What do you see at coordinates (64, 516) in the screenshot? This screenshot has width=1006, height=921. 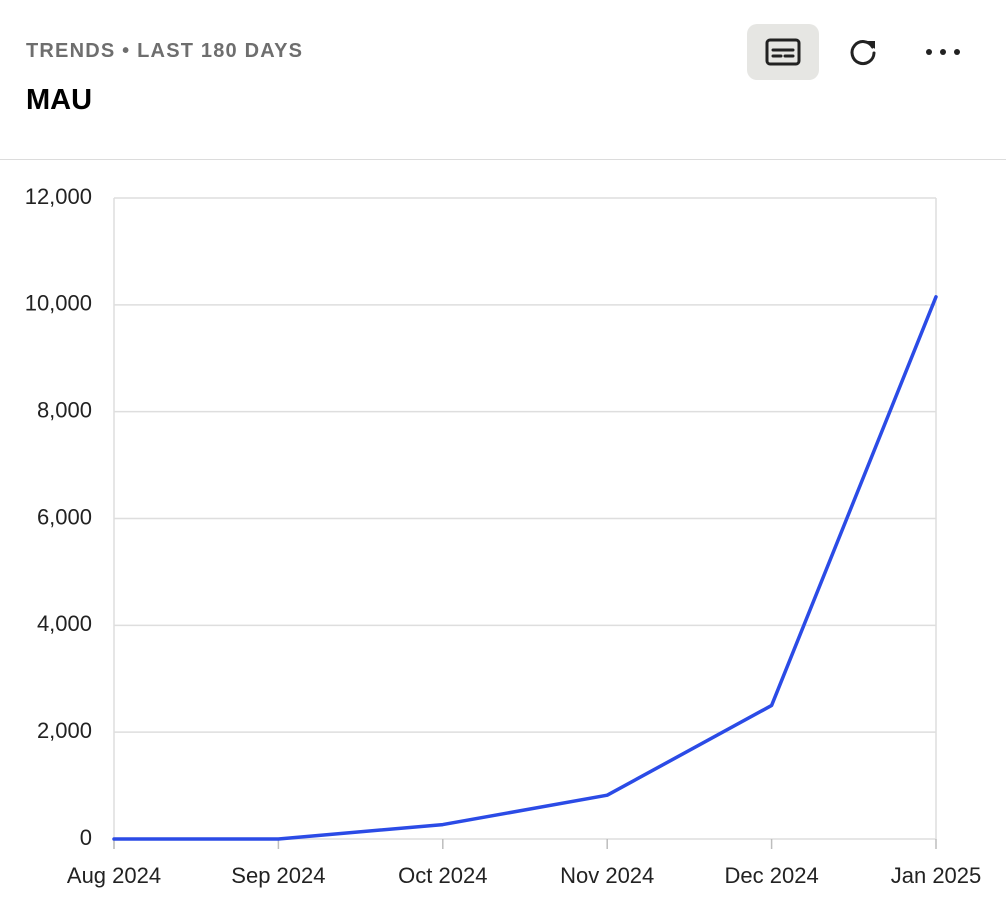 I see `y-tick-label: 6,000` at bounding box center [64, 516].